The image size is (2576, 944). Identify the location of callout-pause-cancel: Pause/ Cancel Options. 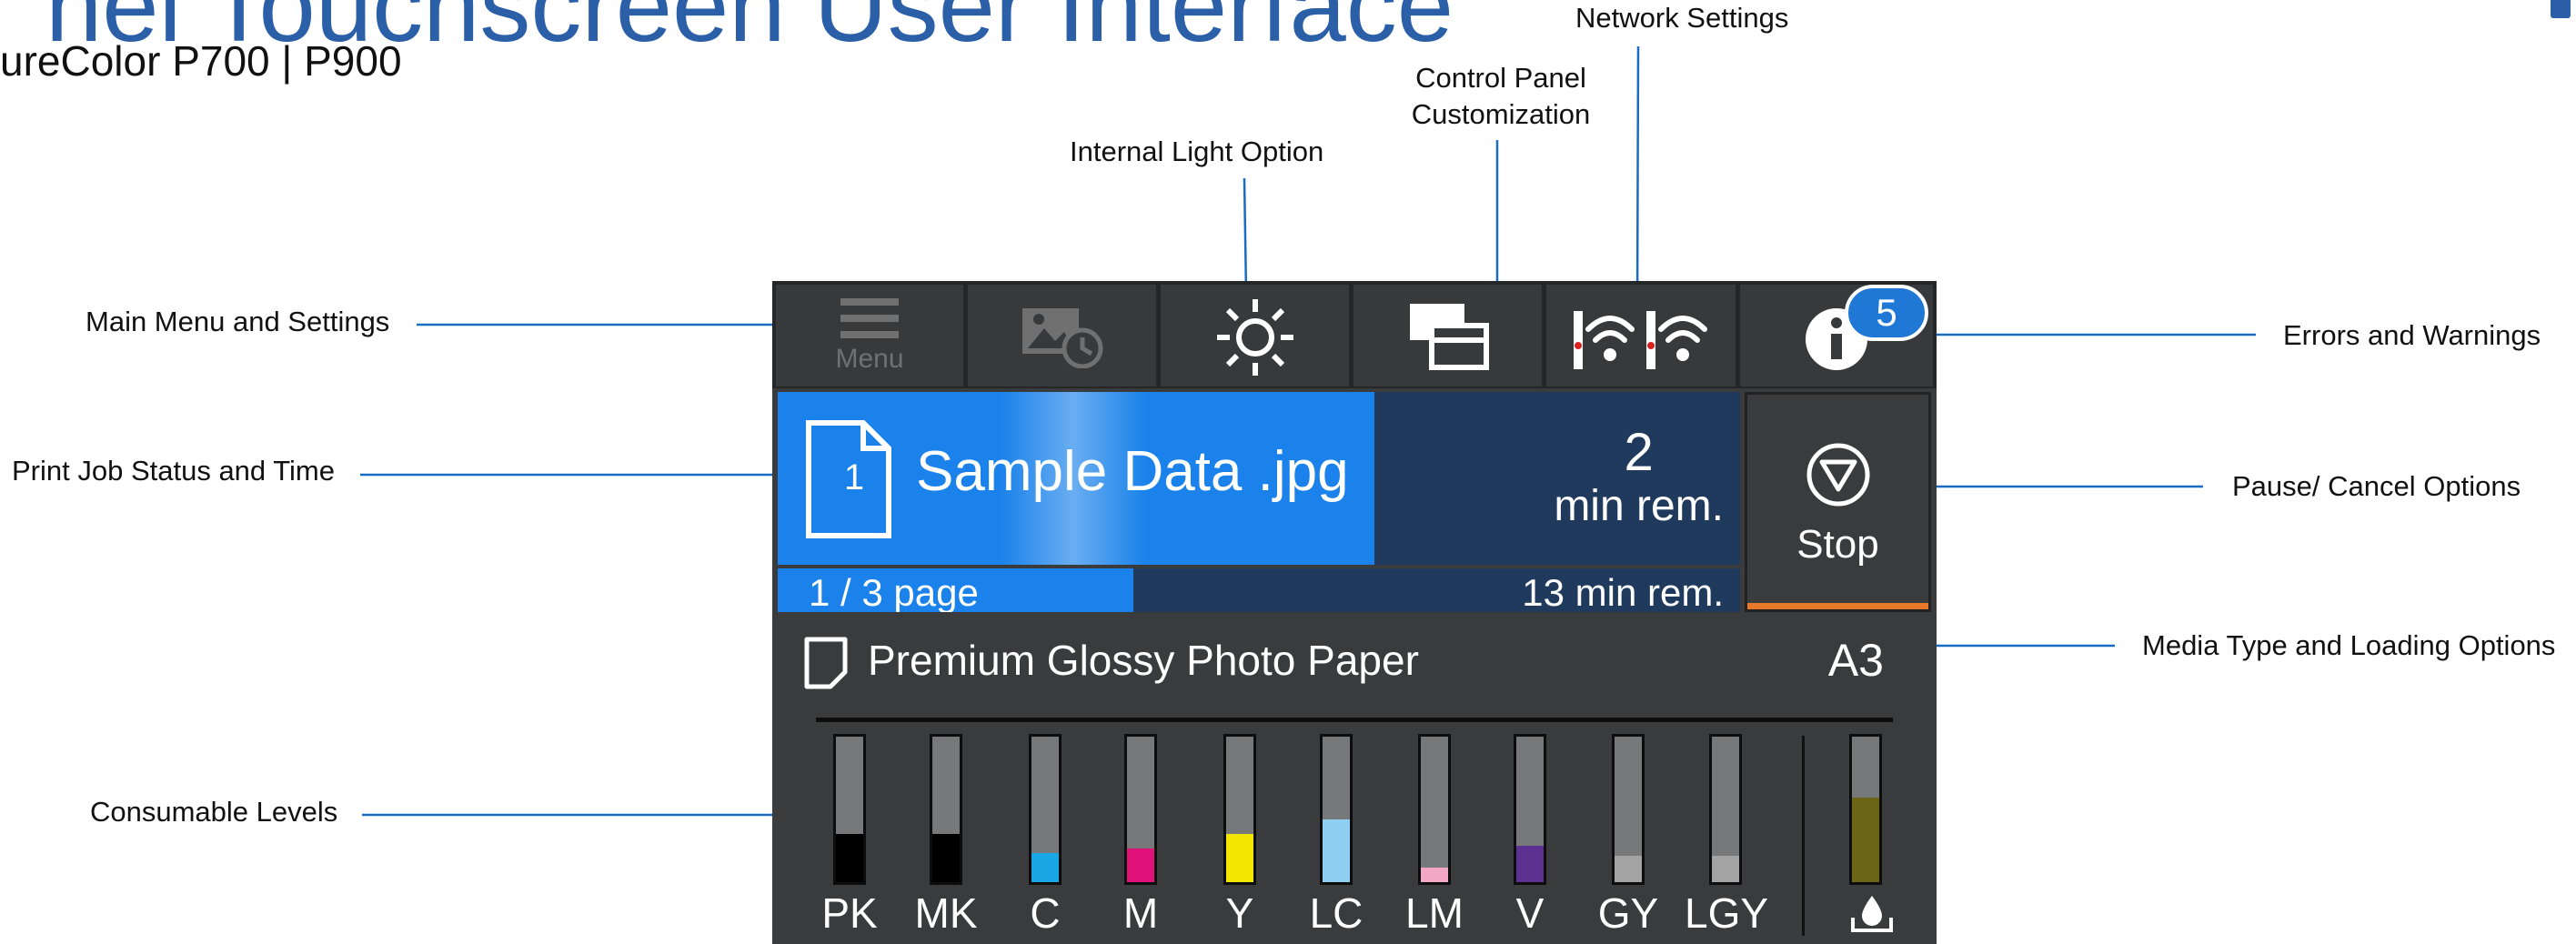
(2376, 486).